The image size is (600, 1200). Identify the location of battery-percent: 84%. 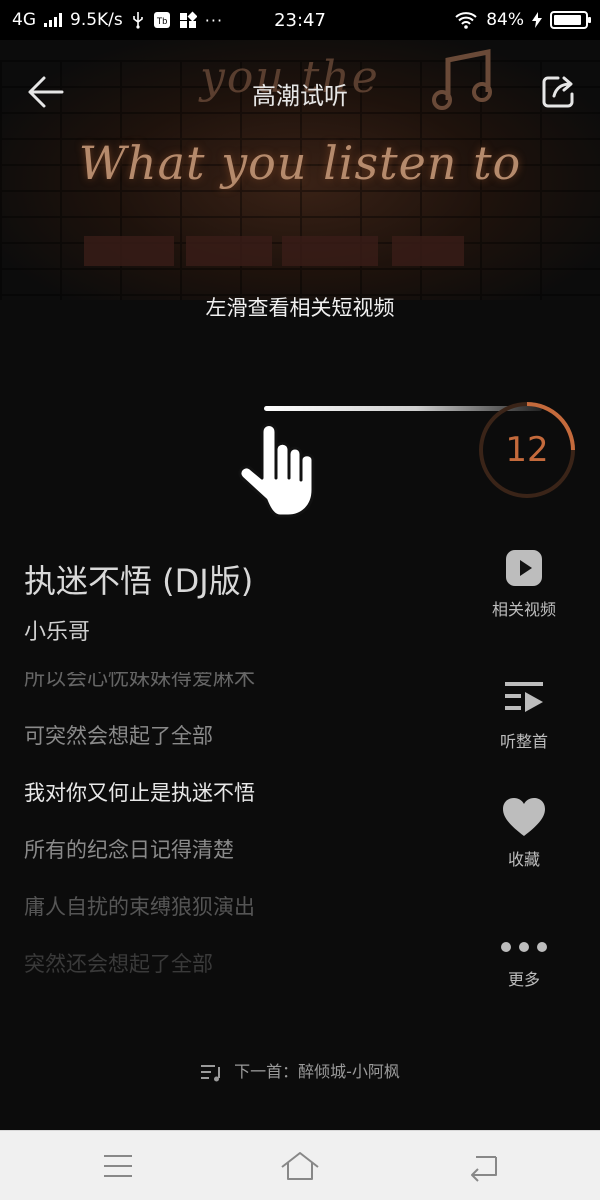
(505, 20).